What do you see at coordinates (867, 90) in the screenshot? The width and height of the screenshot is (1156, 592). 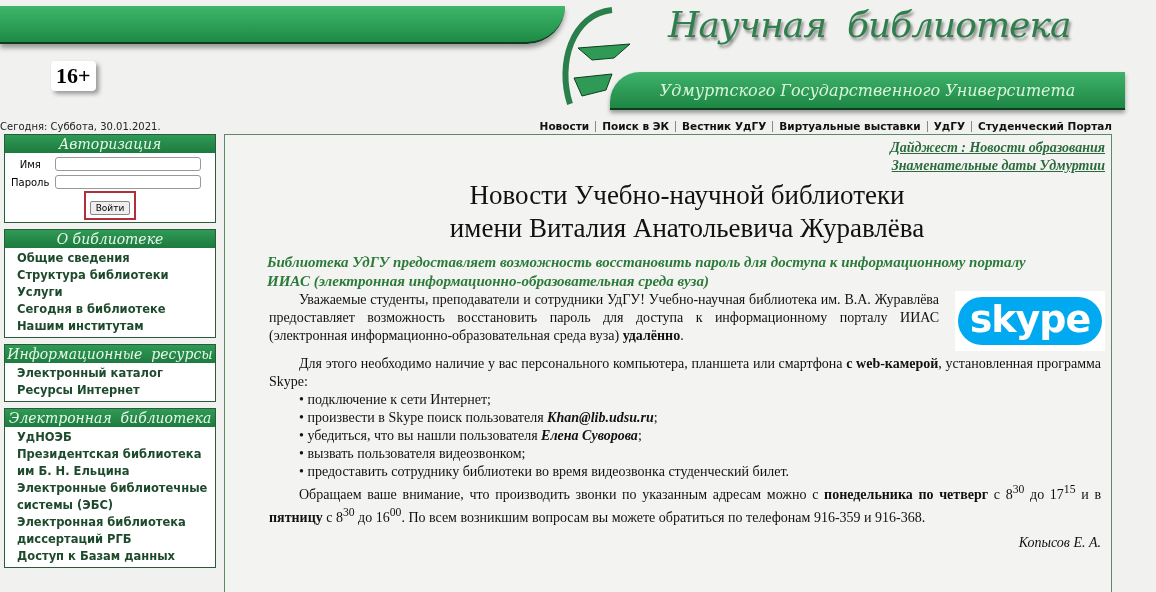 I see `site-subtitle: Удмуртского Государственного Университета` at bounding box center [867, 90].